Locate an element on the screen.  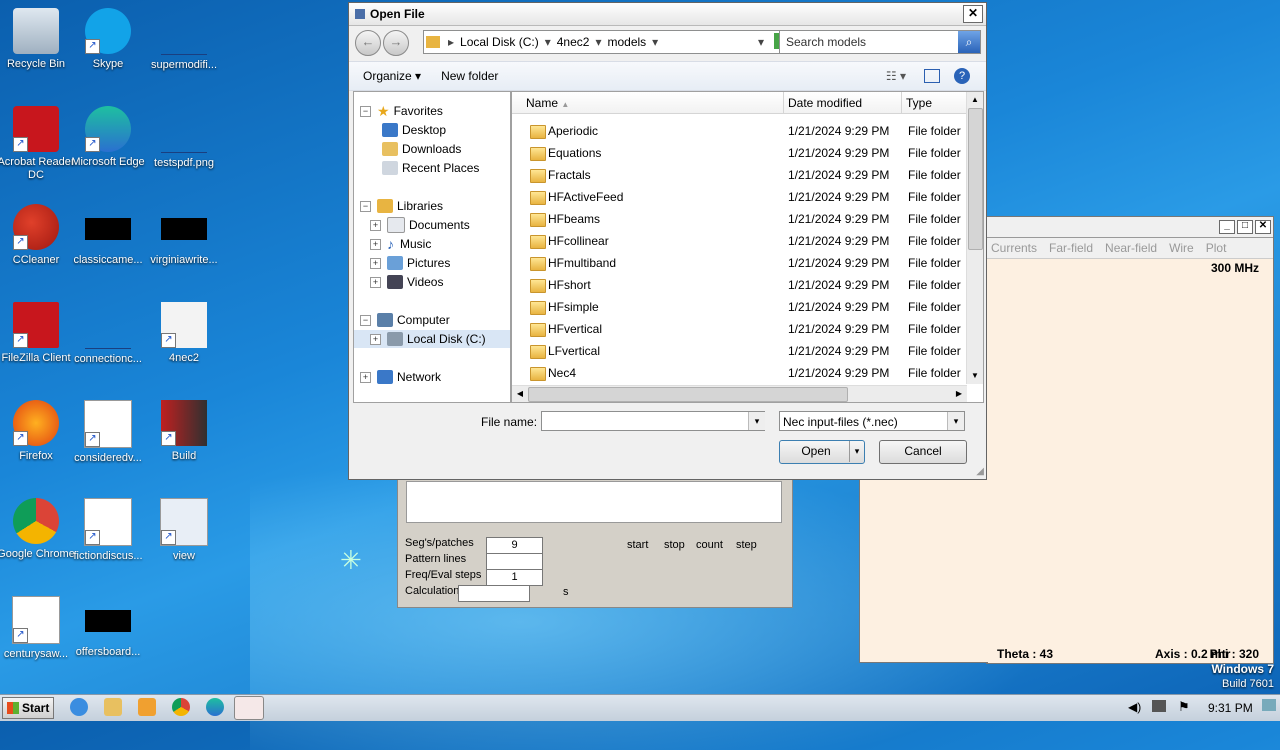
organize-button: Organize ▾ is located at coordinates (392, 76).